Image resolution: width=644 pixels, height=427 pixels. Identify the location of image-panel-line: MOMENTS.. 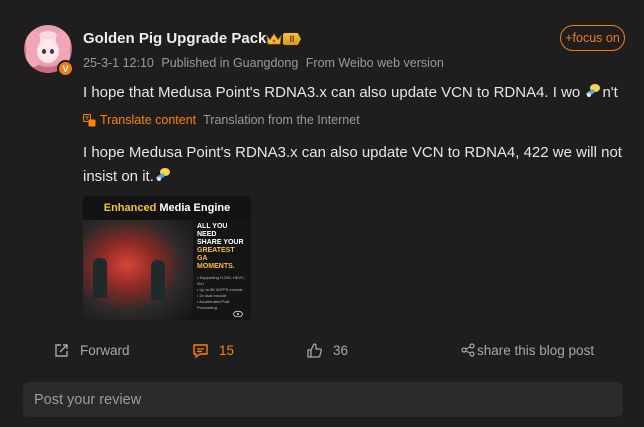
(216, 266).